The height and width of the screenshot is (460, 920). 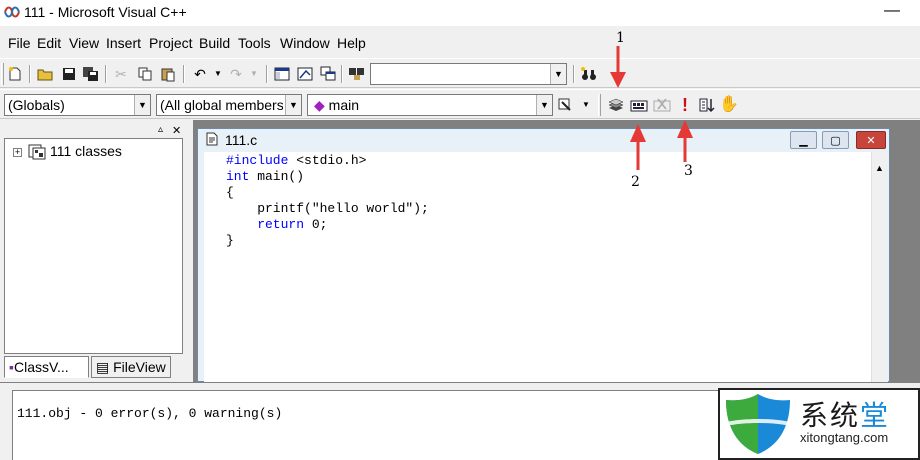 I want to click on filter-combo-value: (All global members, so click(x=221, y=105).